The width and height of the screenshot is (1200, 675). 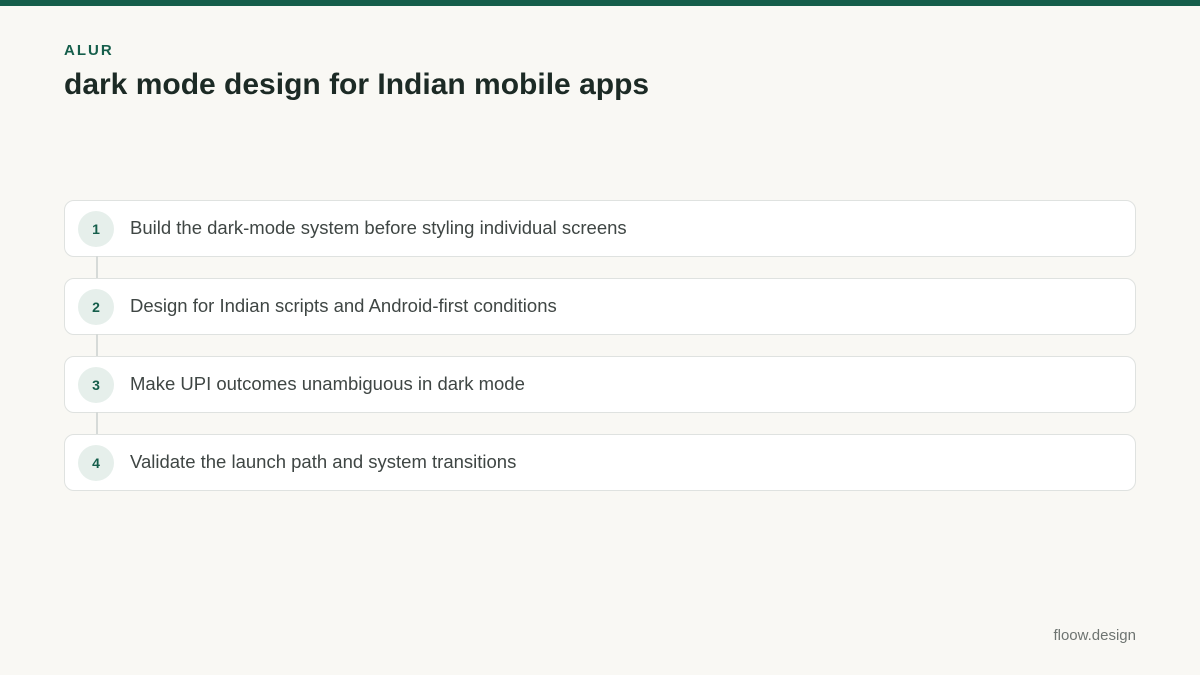 I want to click on step-number-badge: 3, so click(x=96, y=385).